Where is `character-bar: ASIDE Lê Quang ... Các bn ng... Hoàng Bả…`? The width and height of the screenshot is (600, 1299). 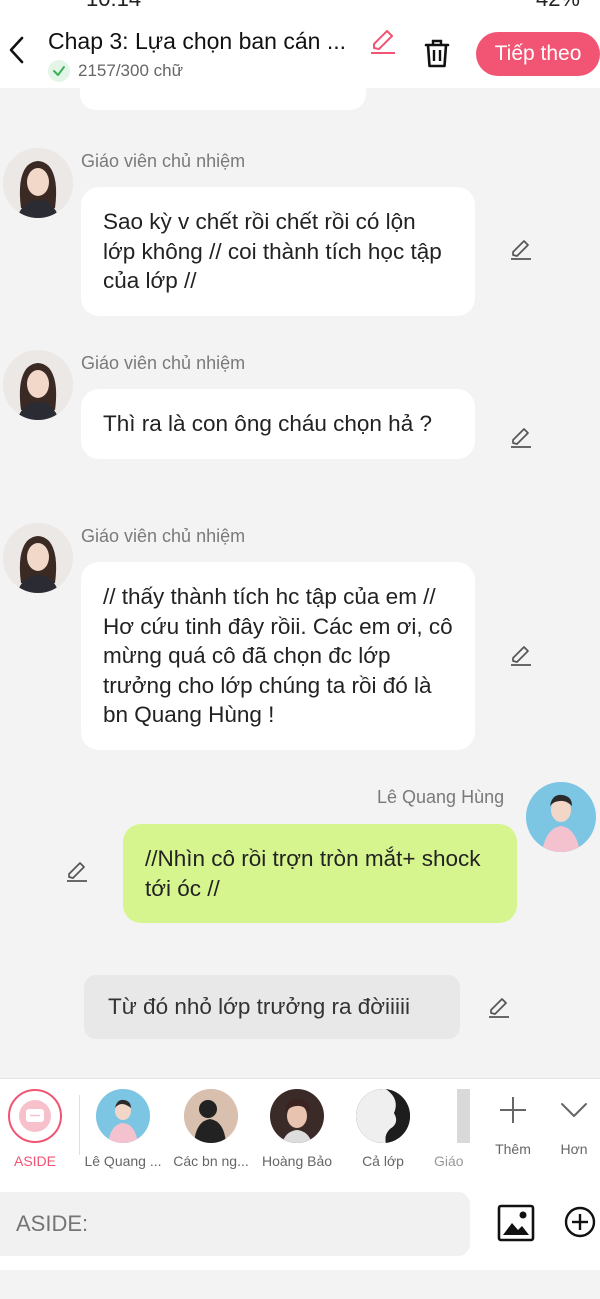 character-bar: ASIDE Lê Quang ... Các bn ng... Hoàng Bả… is located at coordinates (300, 1129).